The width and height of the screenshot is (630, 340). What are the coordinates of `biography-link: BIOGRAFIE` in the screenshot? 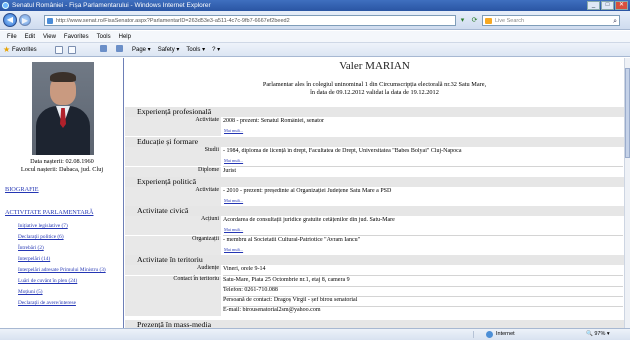 It's located at (22, 189).